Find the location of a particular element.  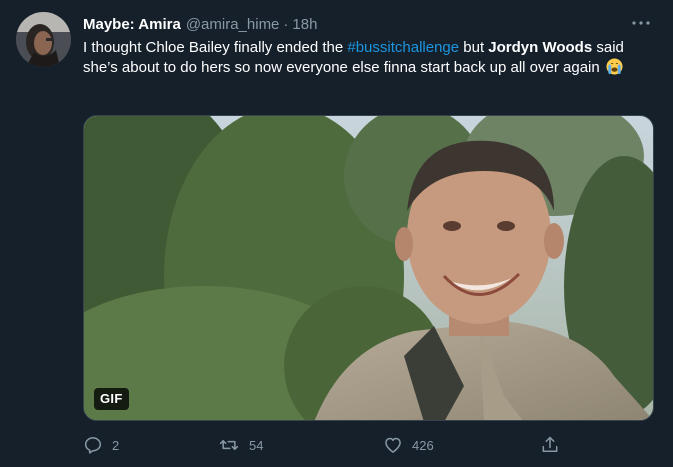

reply-button: 2 is located at coordinates (101, 445).